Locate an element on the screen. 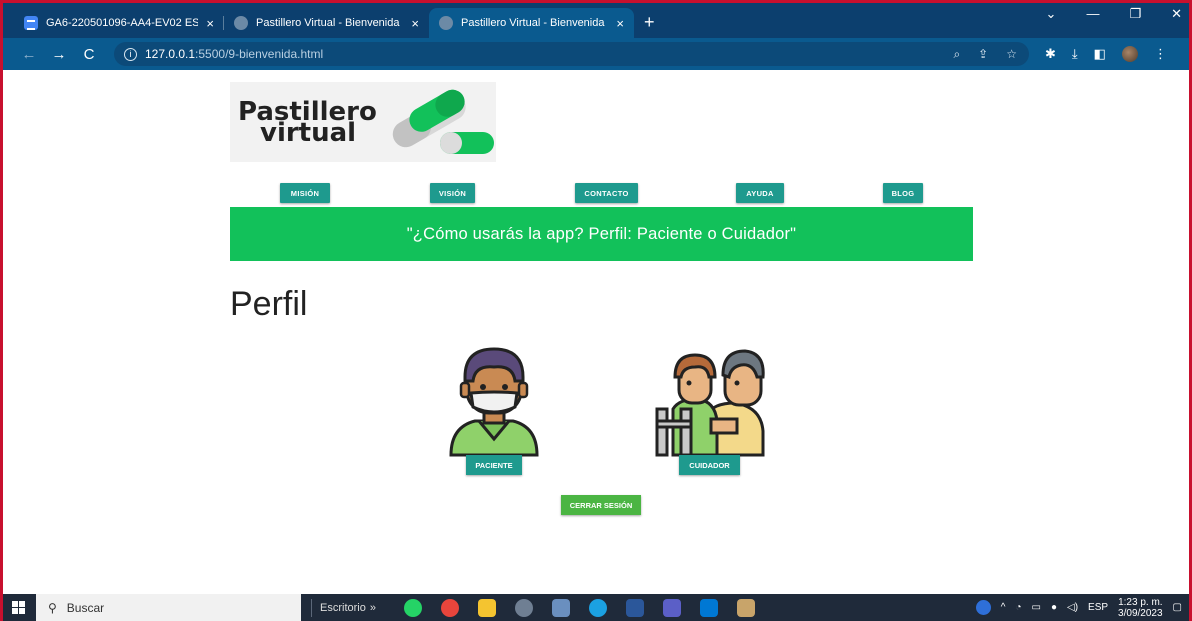 The height and width of the screenshot is (621, 1192). teams-icon is located at coordinates (671, 607).